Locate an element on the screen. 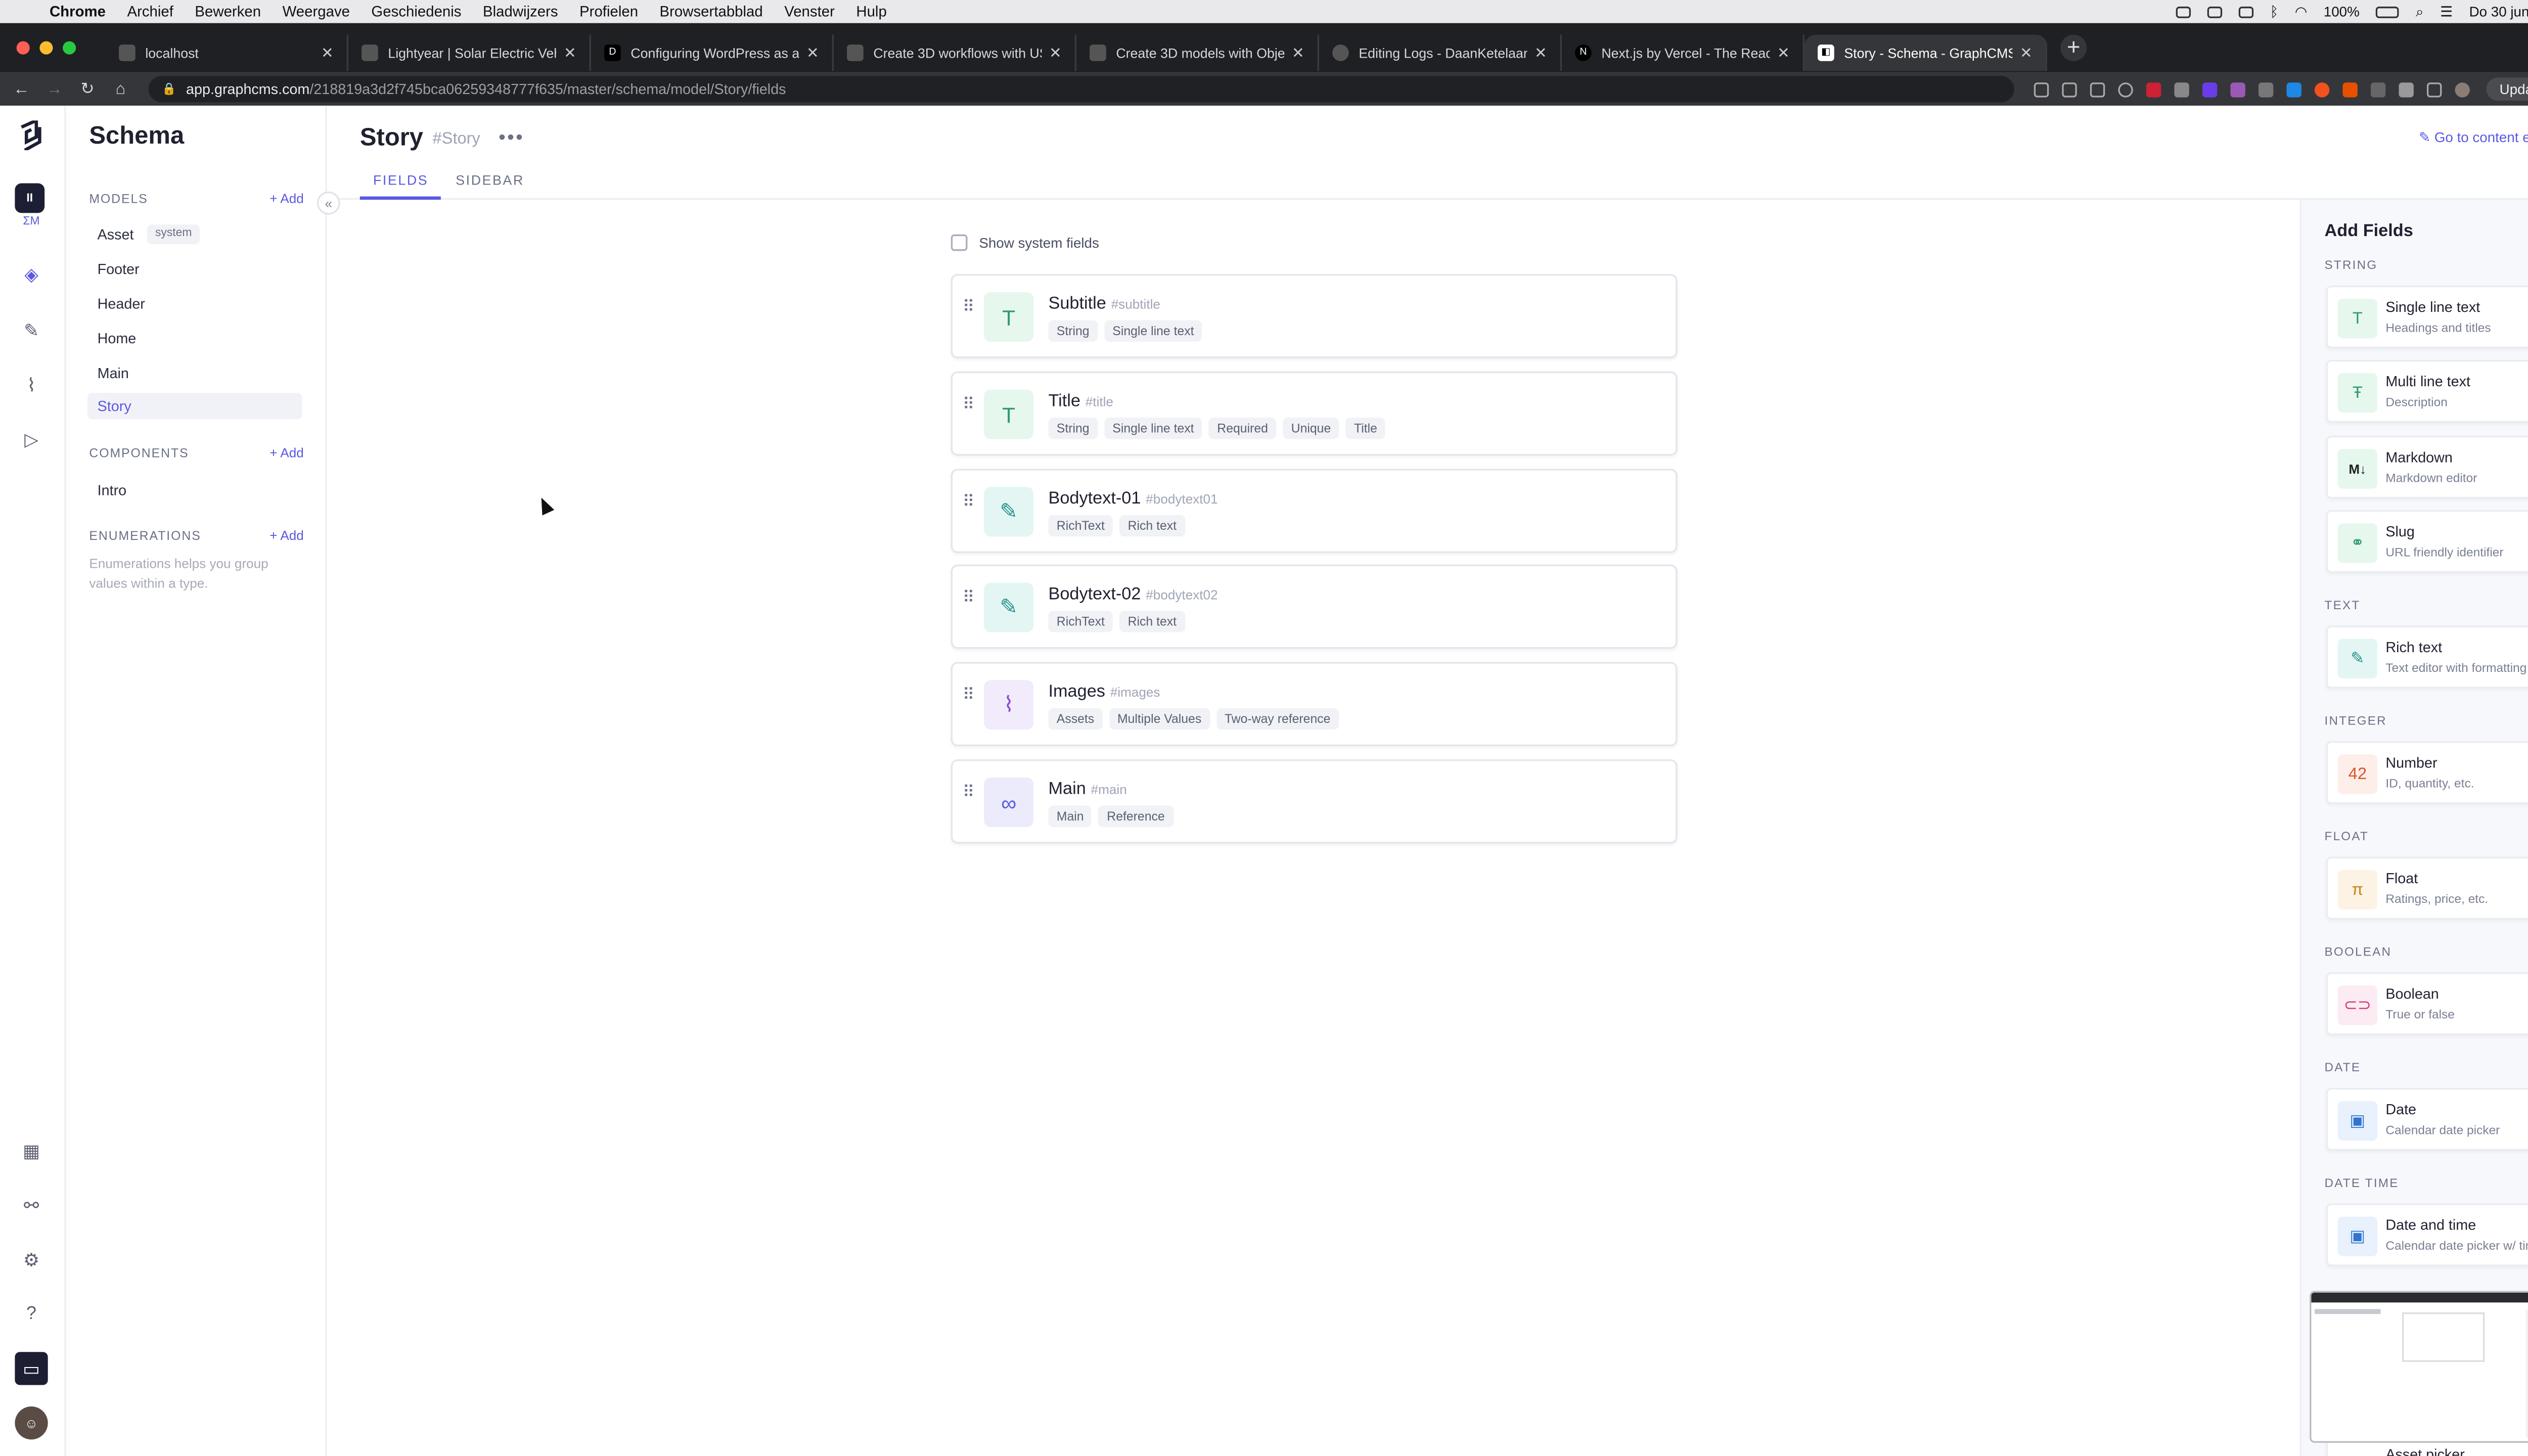 This screenshot has width=2528, height=1456. add-model-button: + Add is located at coordinates (287, 199).